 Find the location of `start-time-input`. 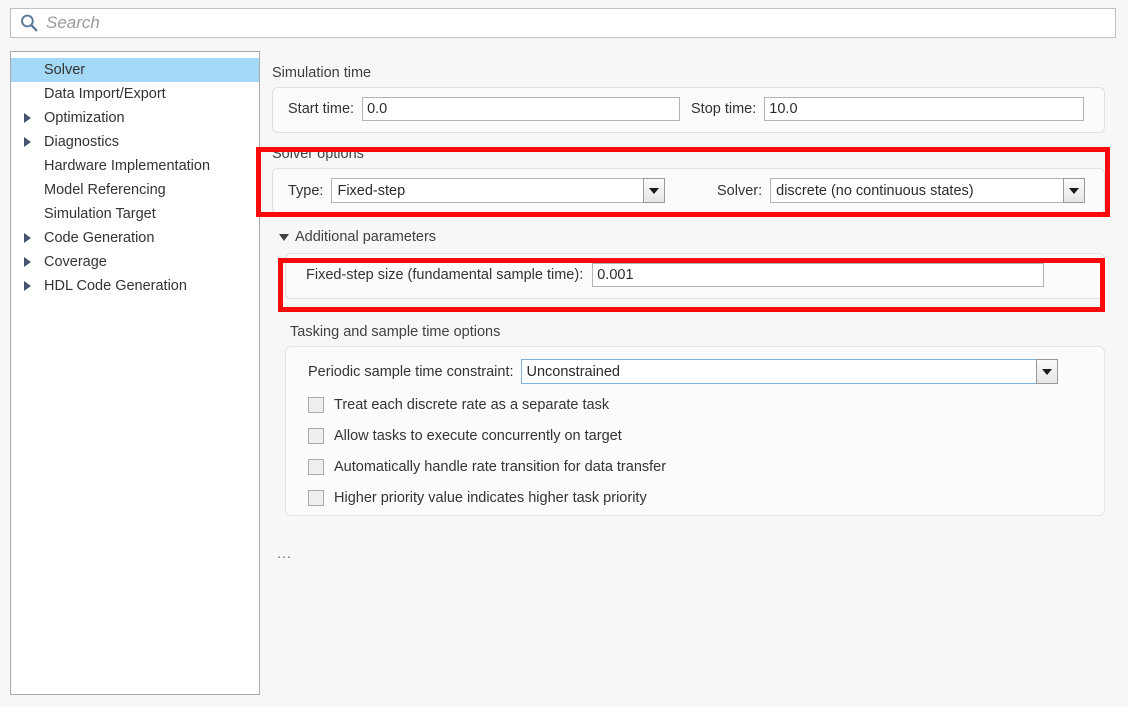

start-time-input is located at coordinates (521, 109).